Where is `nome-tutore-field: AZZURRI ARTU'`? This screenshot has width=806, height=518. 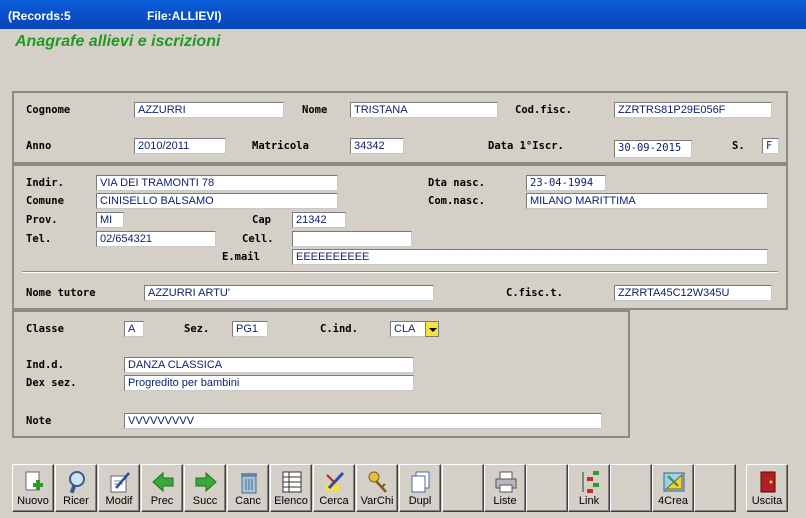 nome-tutore-field: AZZURRI ARTU' is located at coordinates (289, 293).